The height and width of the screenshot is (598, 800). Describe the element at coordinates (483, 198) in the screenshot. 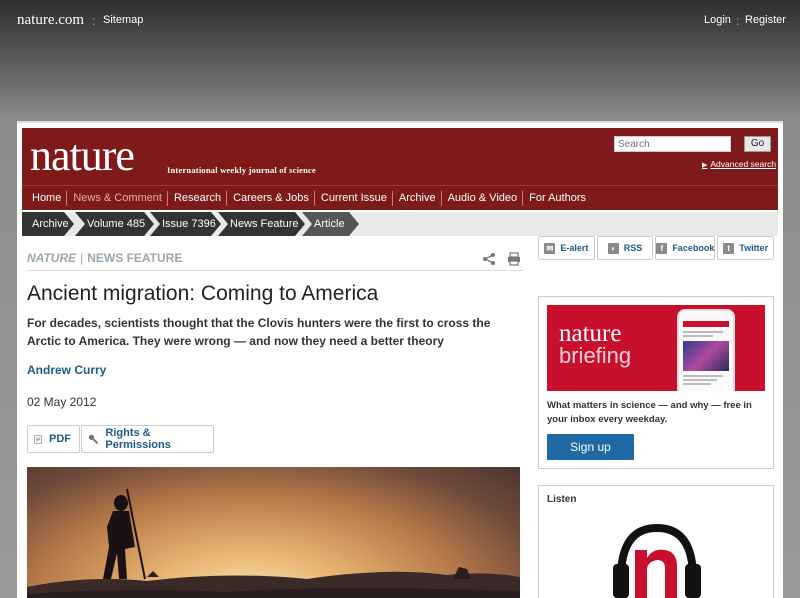

I see `nav-audio-video: Audio & Video` at that location.